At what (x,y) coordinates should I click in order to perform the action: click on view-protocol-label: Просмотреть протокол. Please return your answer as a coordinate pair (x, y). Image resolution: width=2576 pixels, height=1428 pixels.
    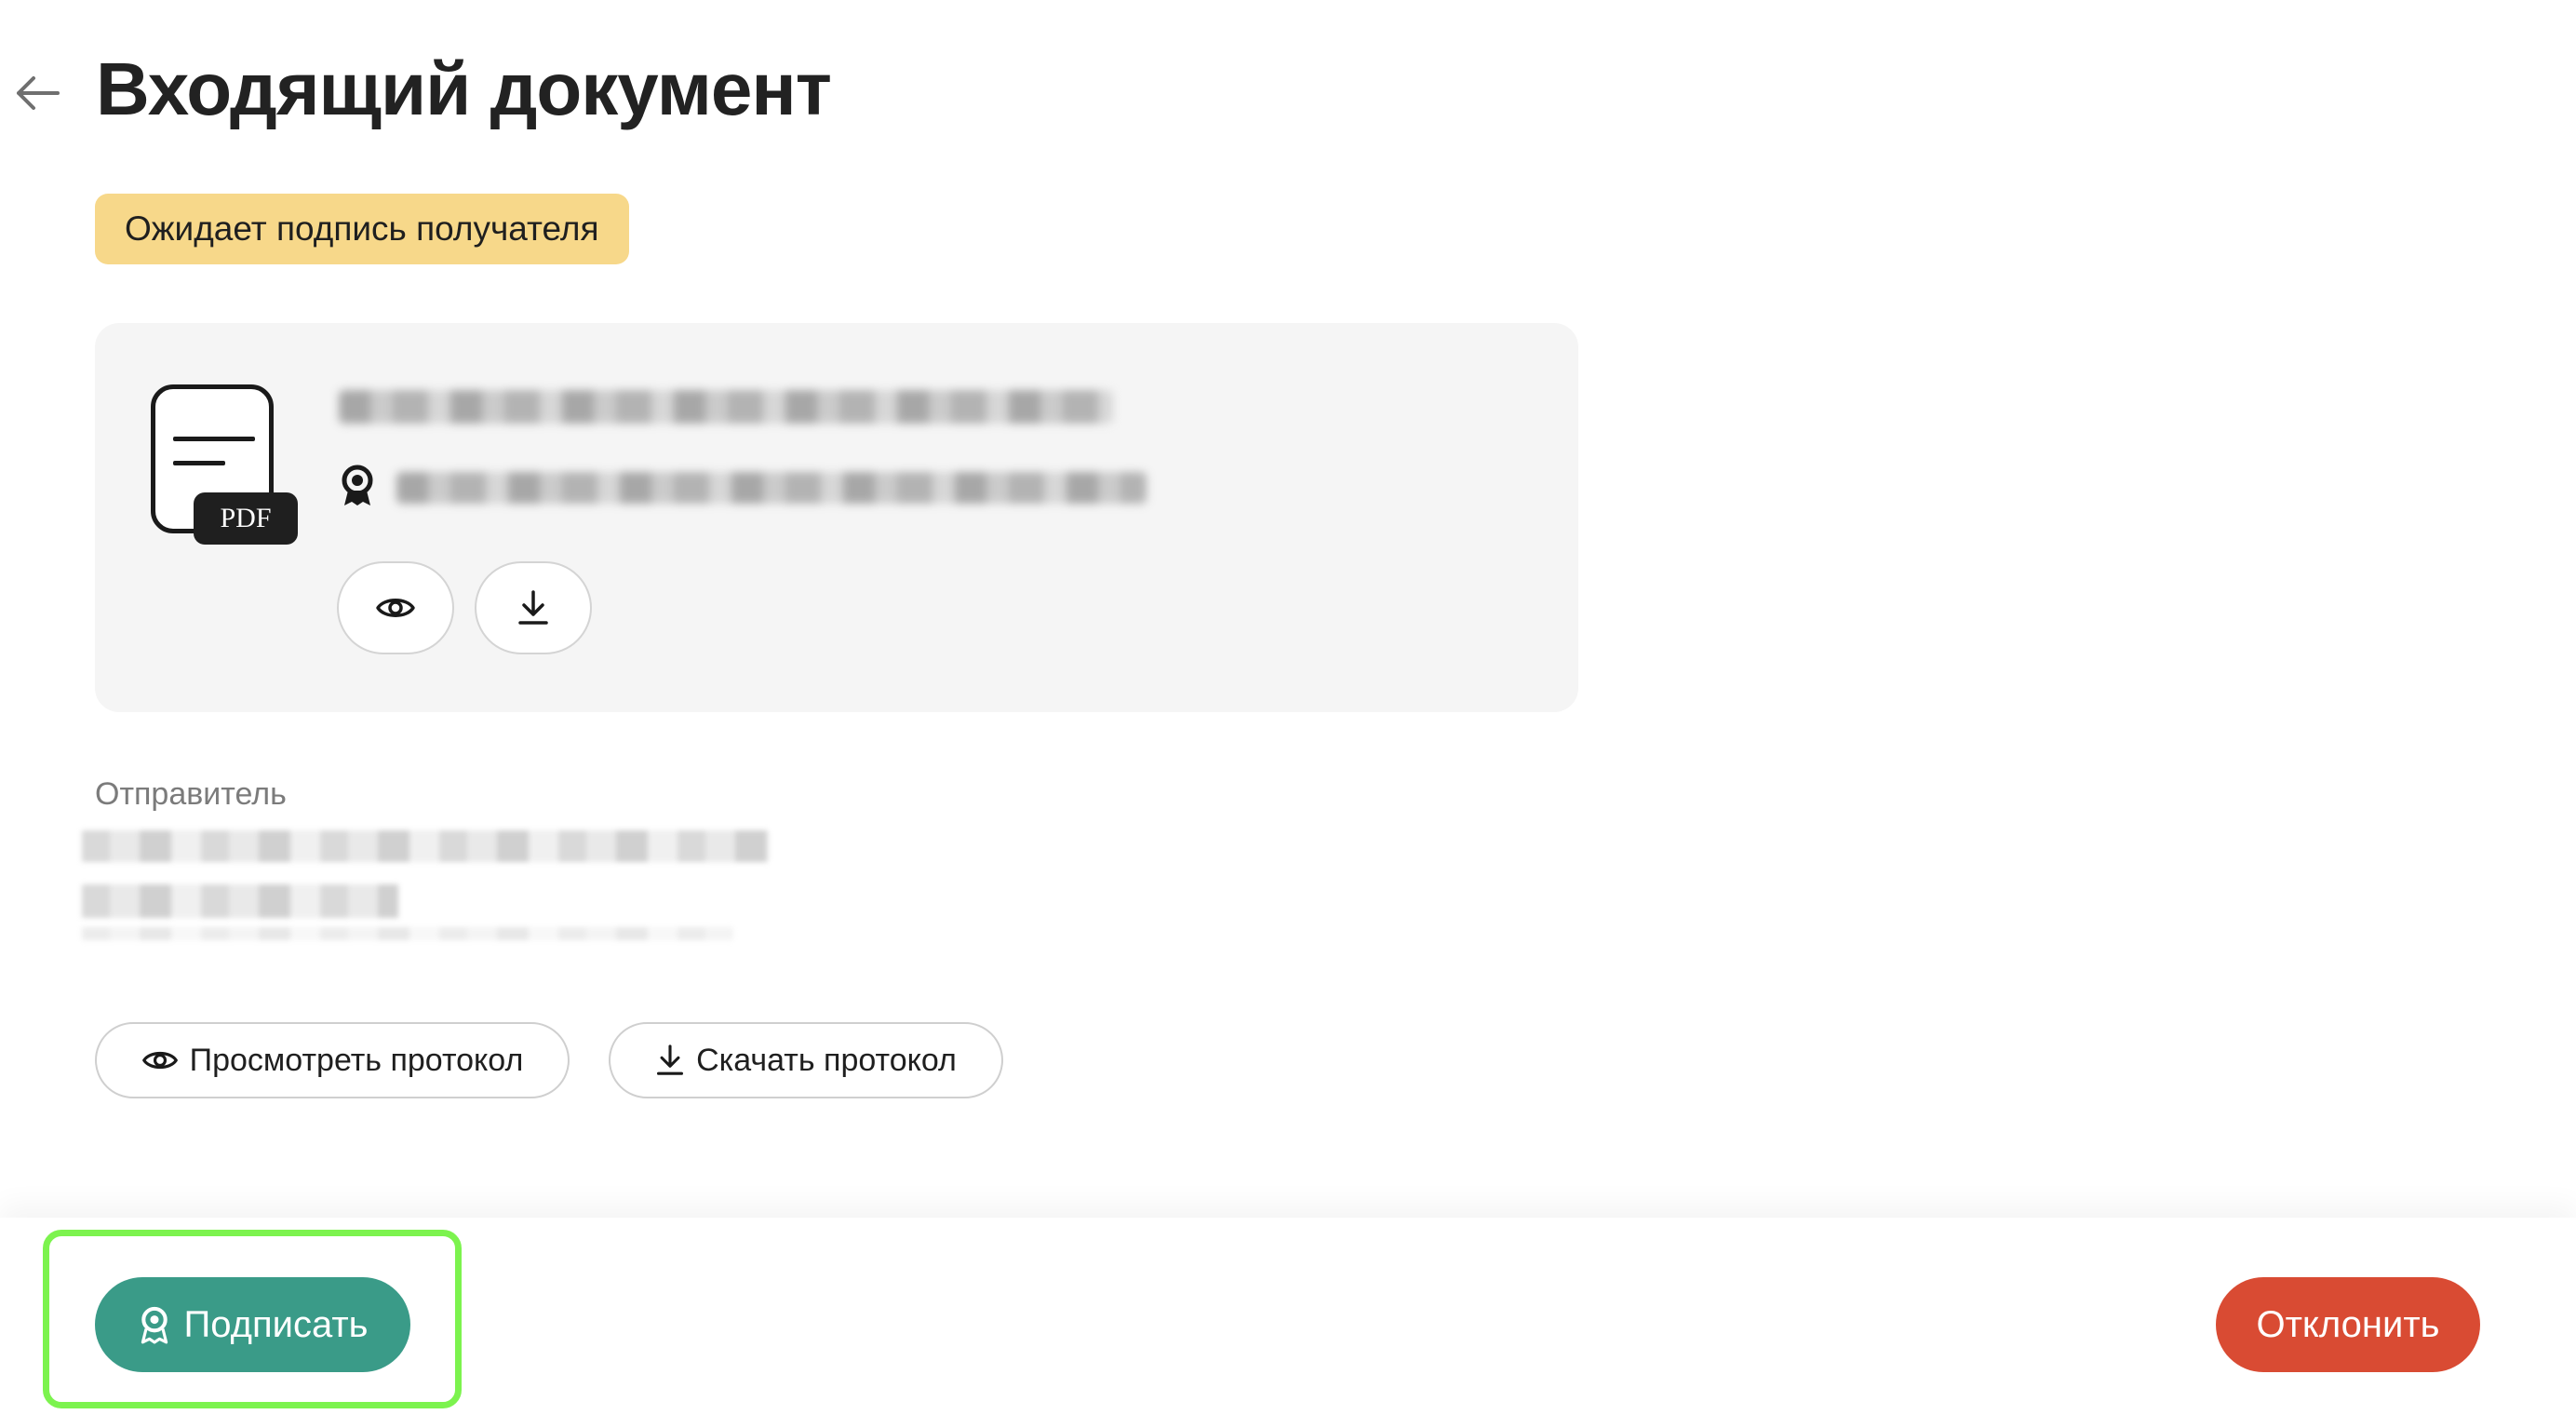
    Looking at the image, I should click on (356, 1060).